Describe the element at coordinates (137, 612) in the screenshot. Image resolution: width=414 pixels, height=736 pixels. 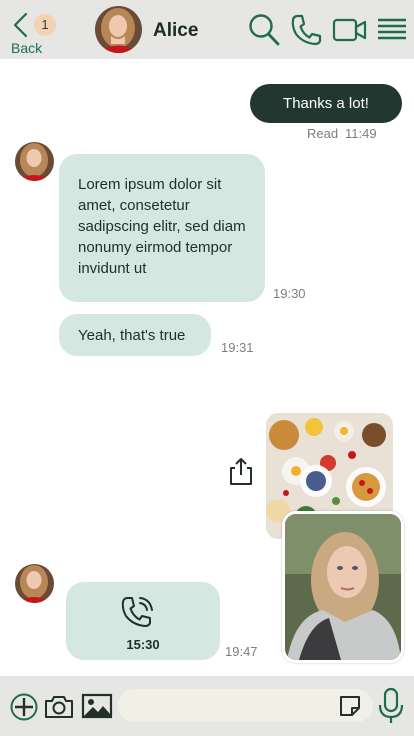
I see `phone-call-icon` at that location.